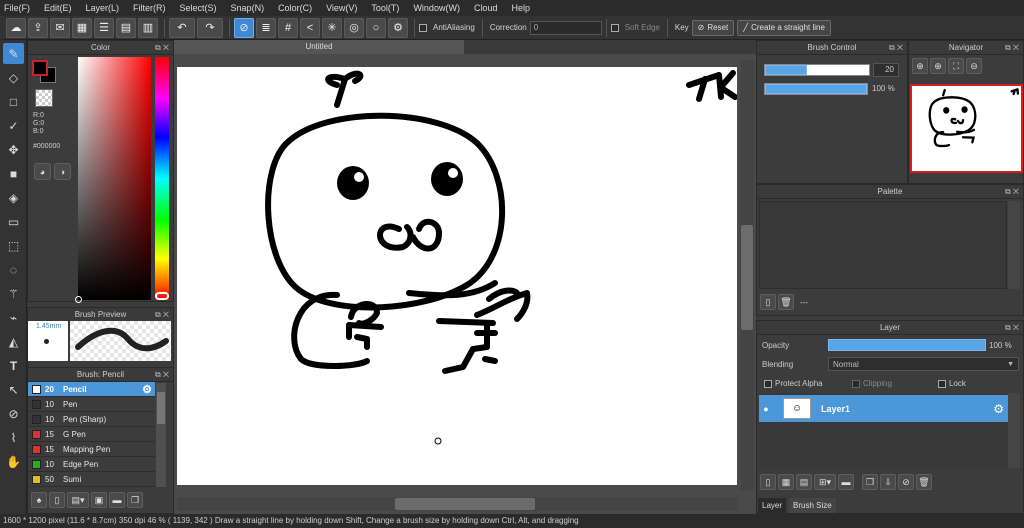 The image size is (1024, 528). Describe the element at coordinates (942, 383) in the screenshot. I see `lock-checkbox` at that location.